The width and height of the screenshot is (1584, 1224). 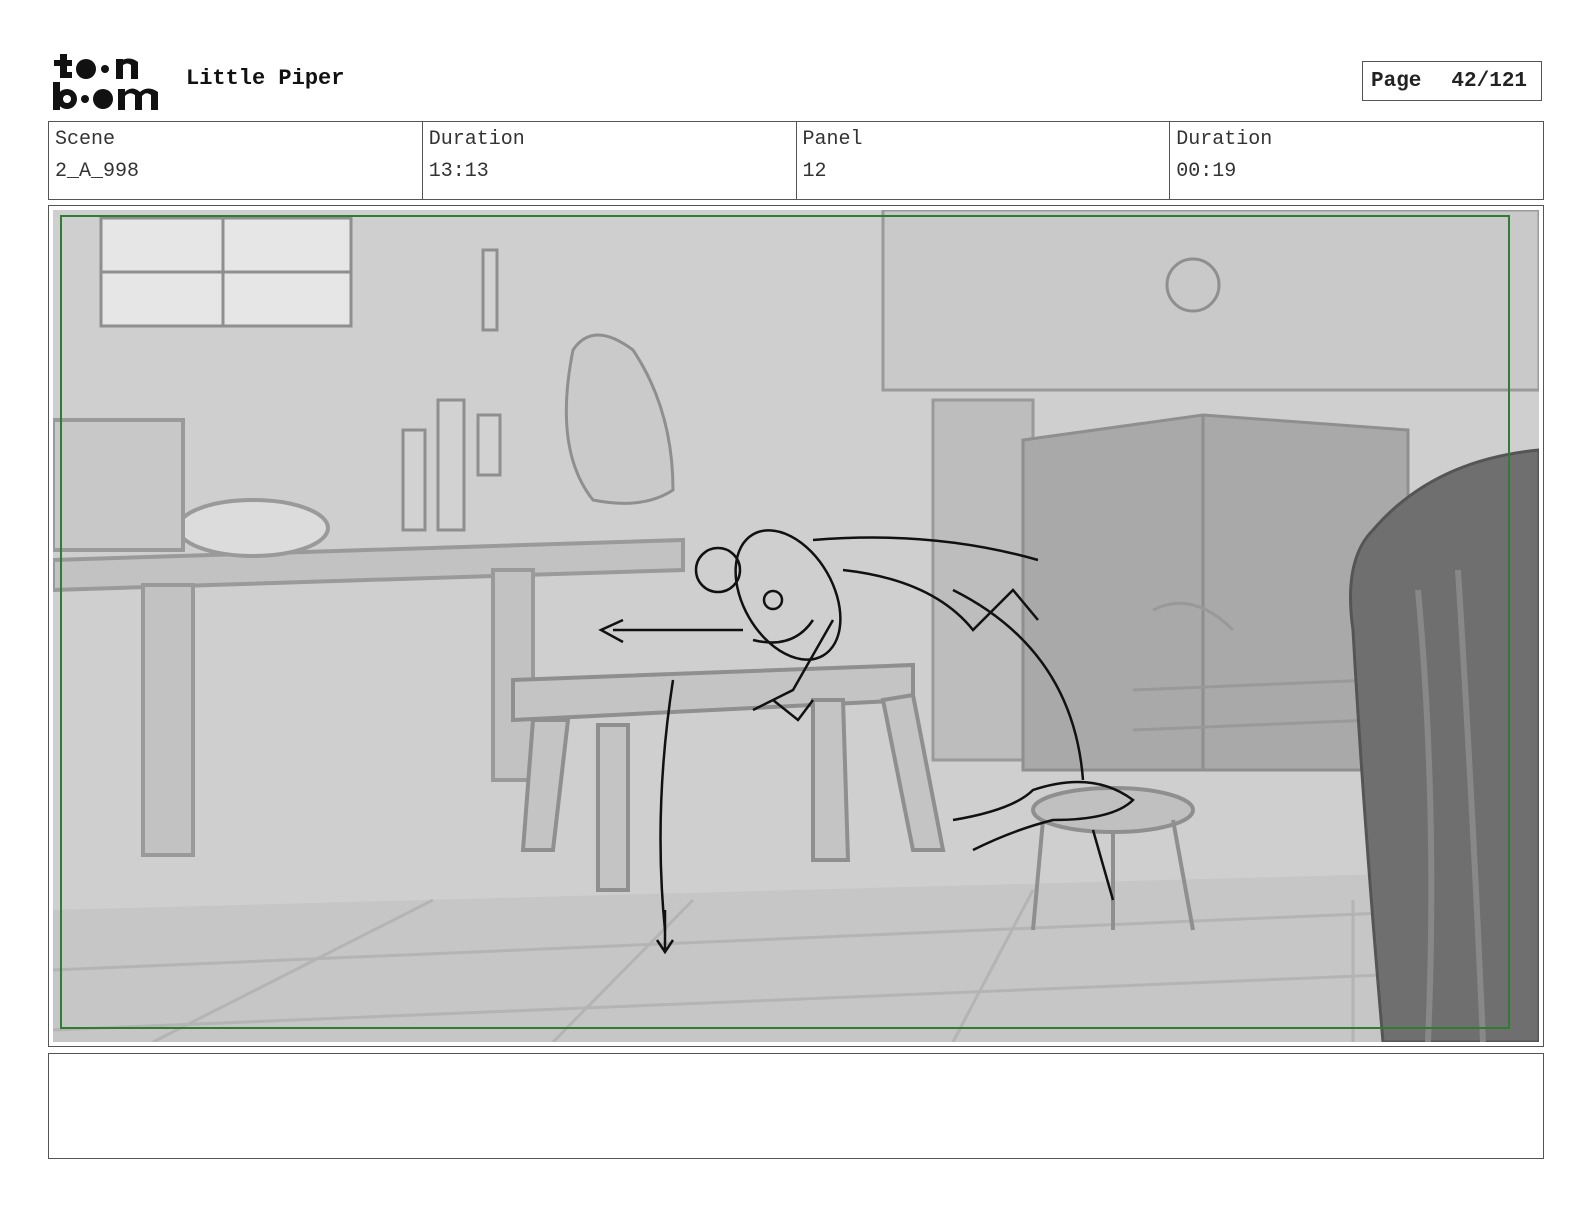 What do you see at coordinates (265, 78) in the screenshot?
I see `project-title: Little Piper` at bounding box center [265, 78].